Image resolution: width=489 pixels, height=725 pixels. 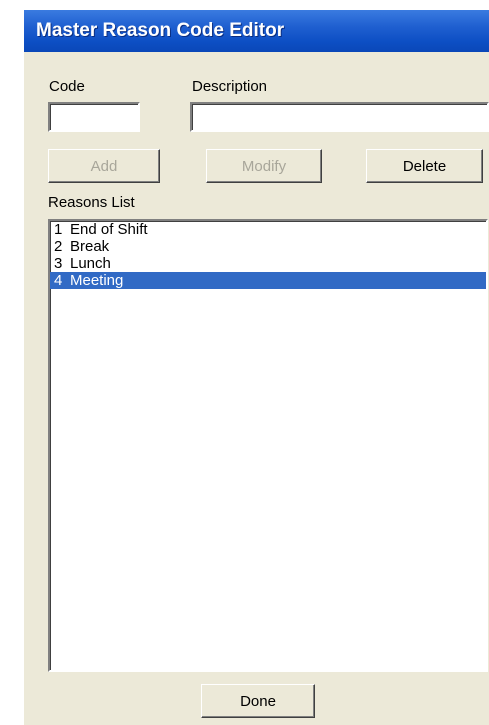 I want to click on title-bar: Master Reason Code Editor, so click(x=256, y=31).